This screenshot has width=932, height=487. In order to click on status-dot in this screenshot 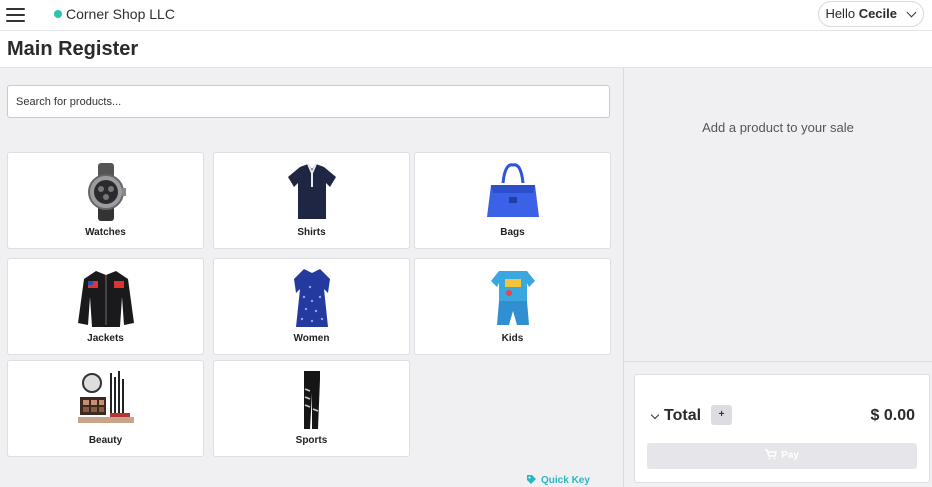, I will do `click(58, 14)`.